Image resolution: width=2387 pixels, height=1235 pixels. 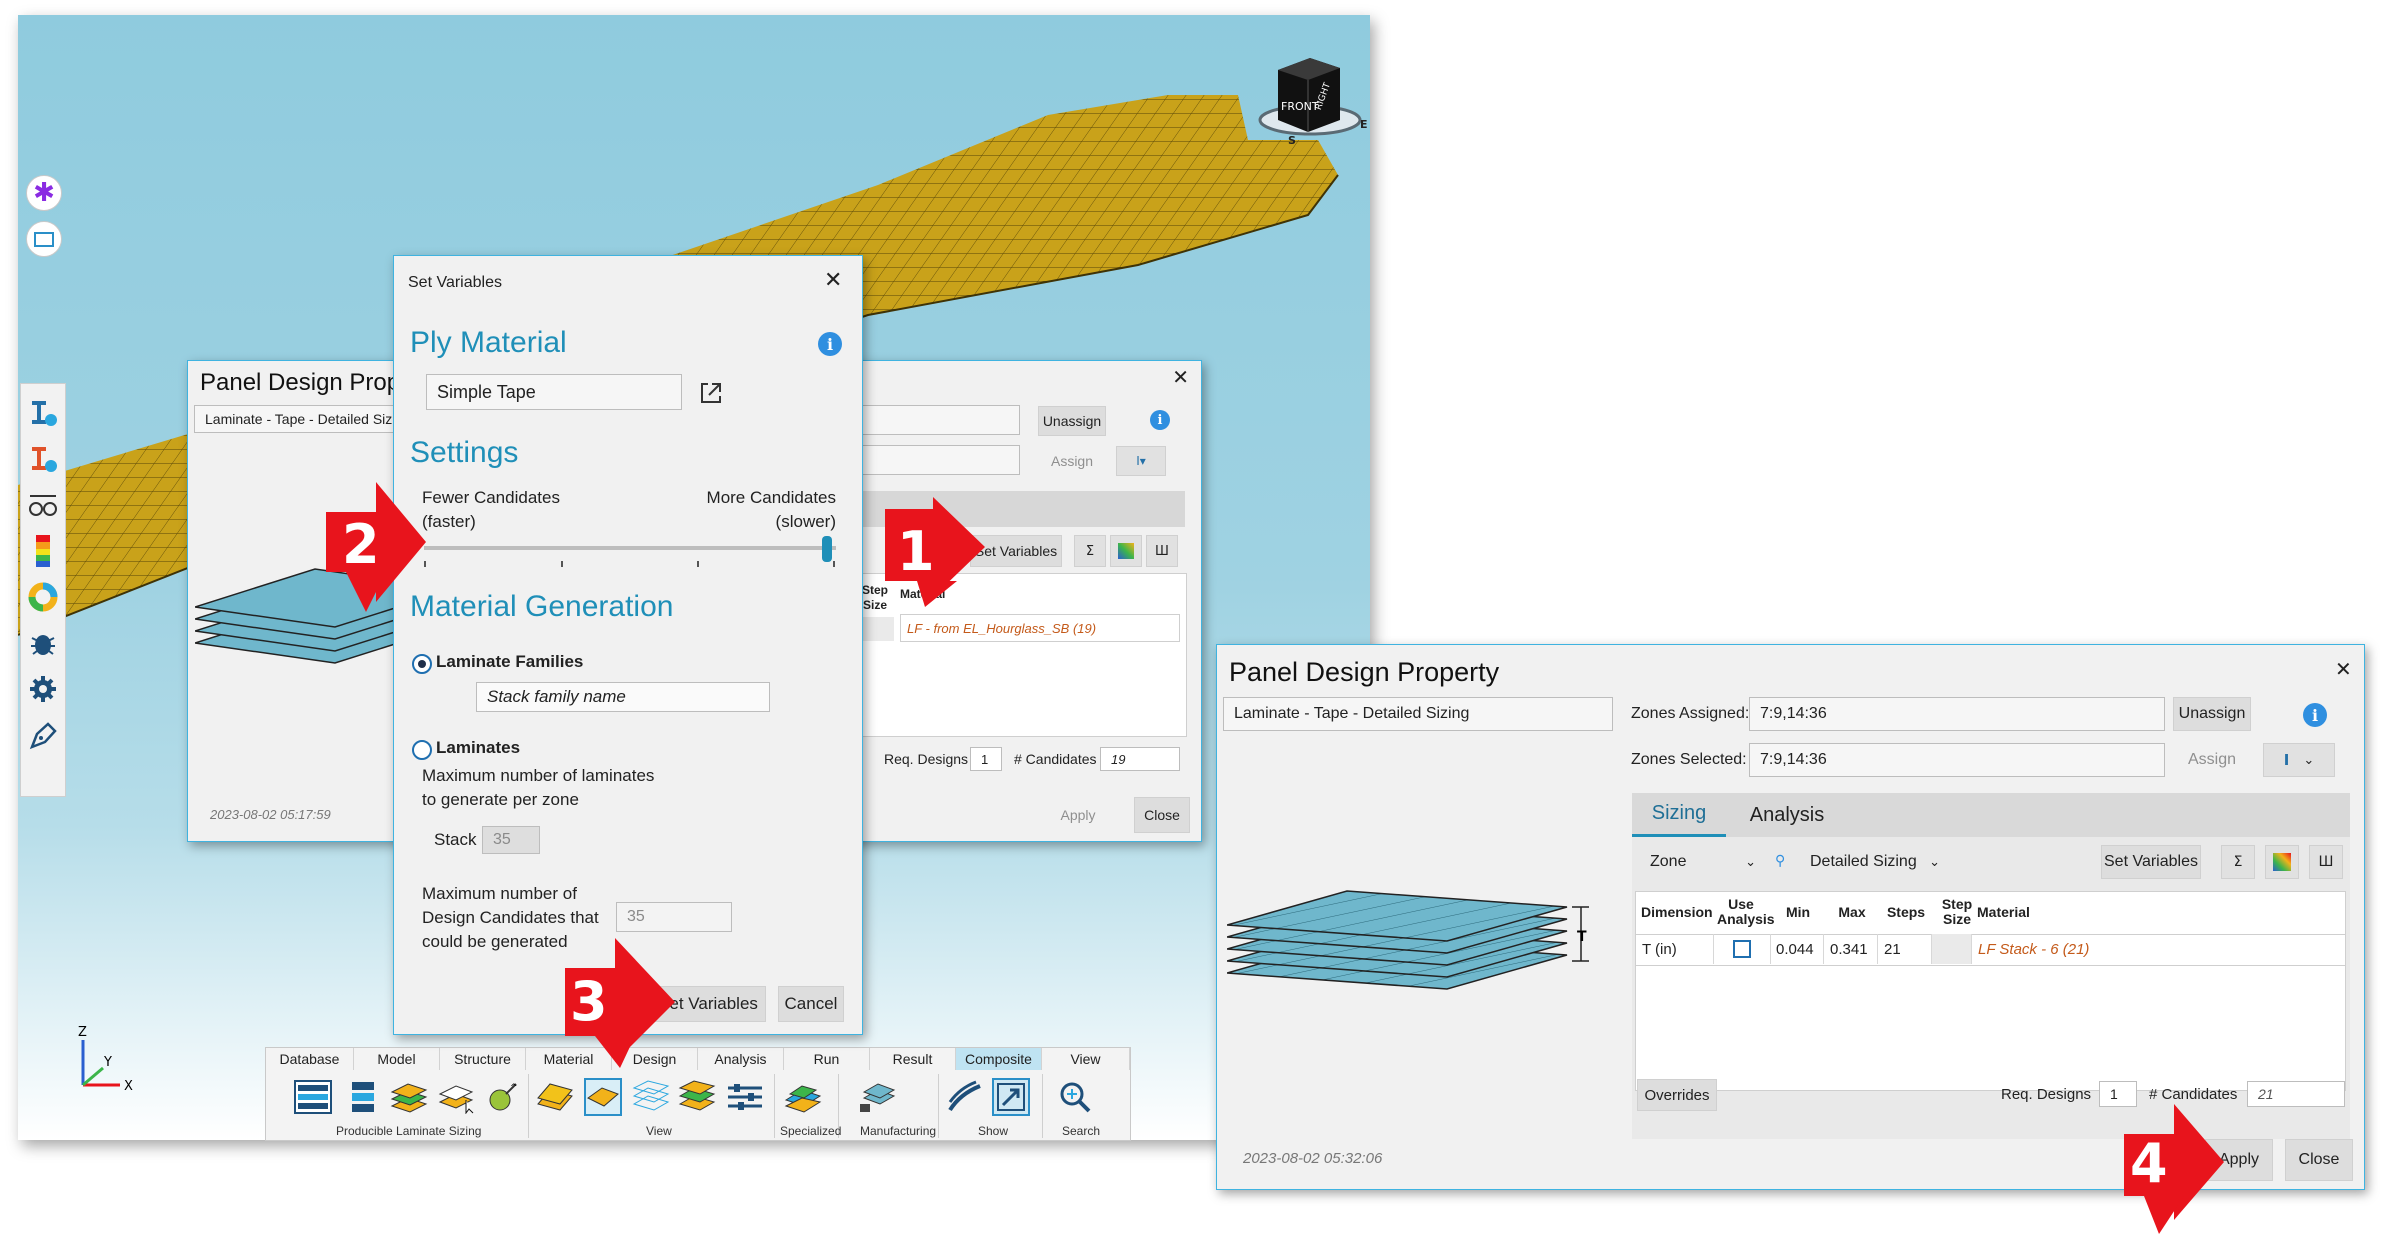 What do you see at coordinates (741, 1059) in the screenshot?
I see `ribbon-tab-analysis: Analysis` at bounding box center [741, 1059].